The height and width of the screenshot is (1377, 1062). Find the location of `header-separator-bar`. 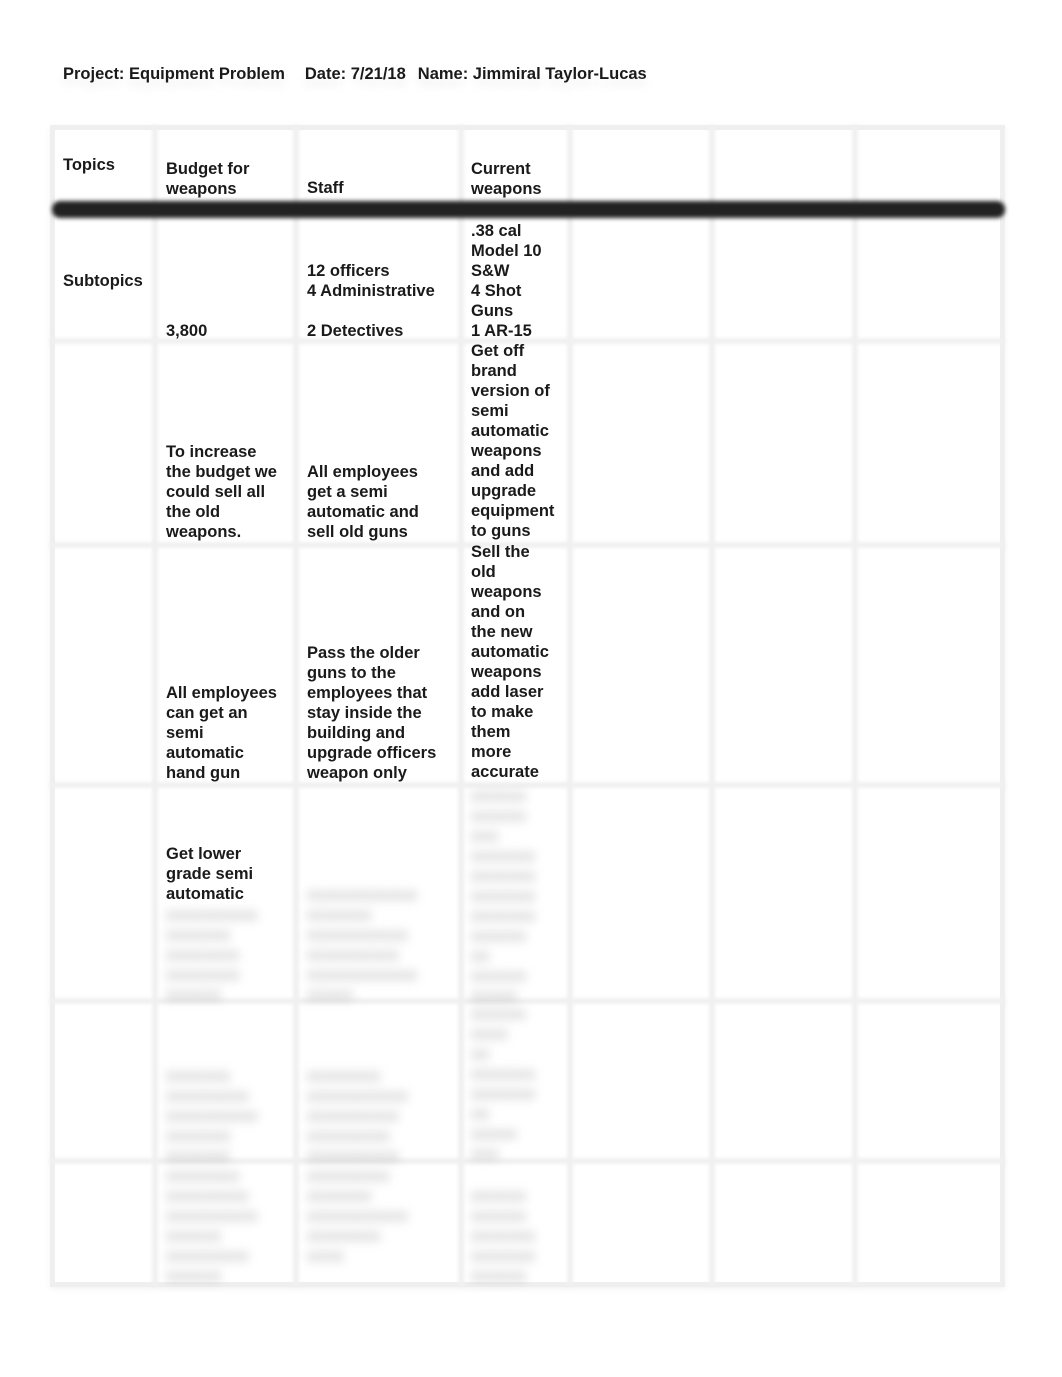

header-separator-bar is located at coordinates (528, 209).